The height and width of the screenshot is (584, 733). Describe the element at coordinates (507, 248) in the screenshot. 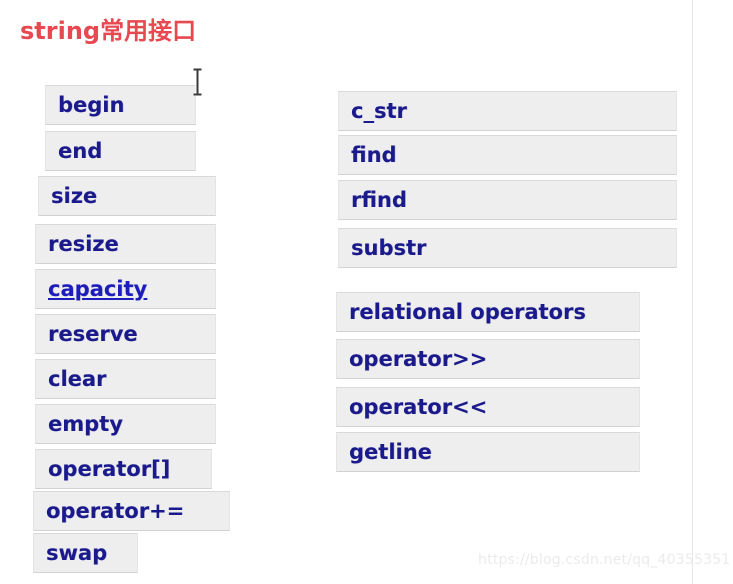

I see `interface-item-substr: substr` at that location.